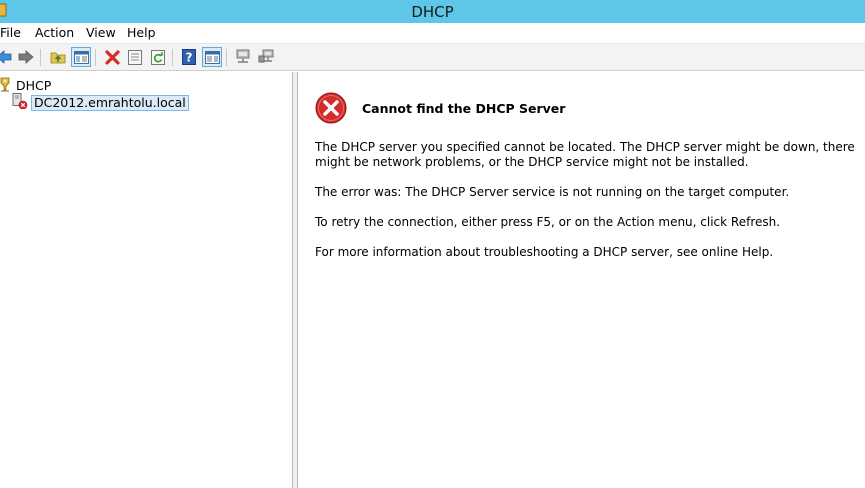 The image size is (865, 488). What do you see at coordinates (34, 85) in the screenshot?
I see `tree-root-label: DHCP` at bounding box center [34, 85].